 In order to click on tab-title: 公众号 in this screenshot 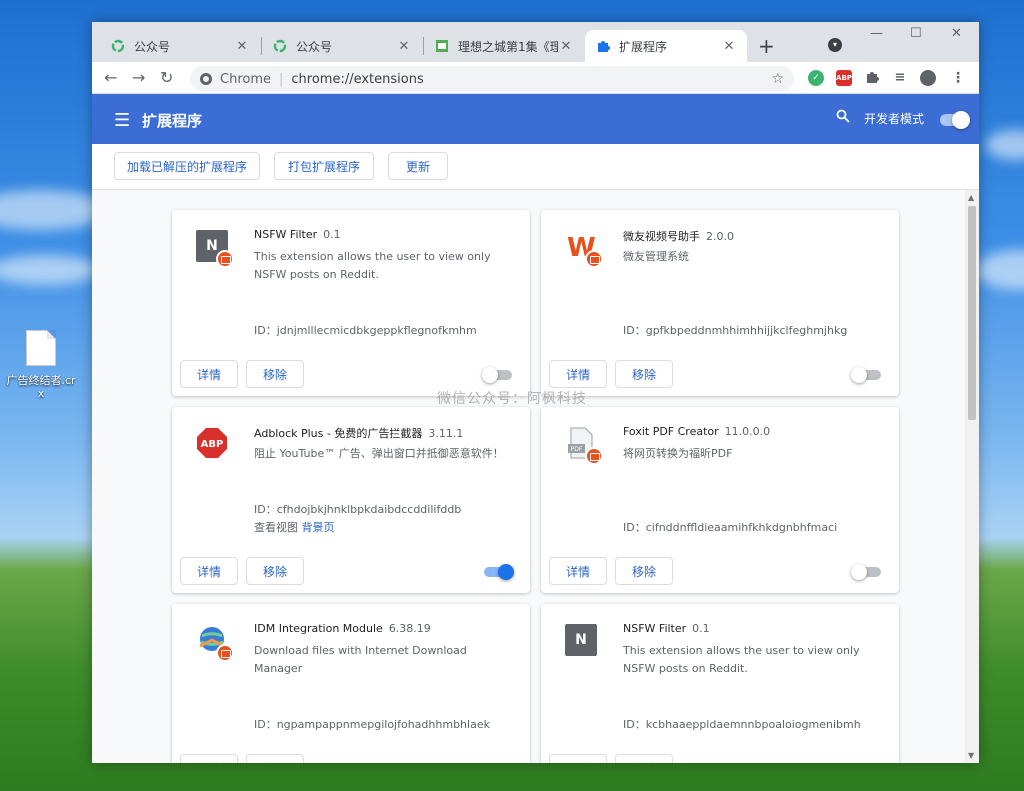, I will do `click(314, 46)`.